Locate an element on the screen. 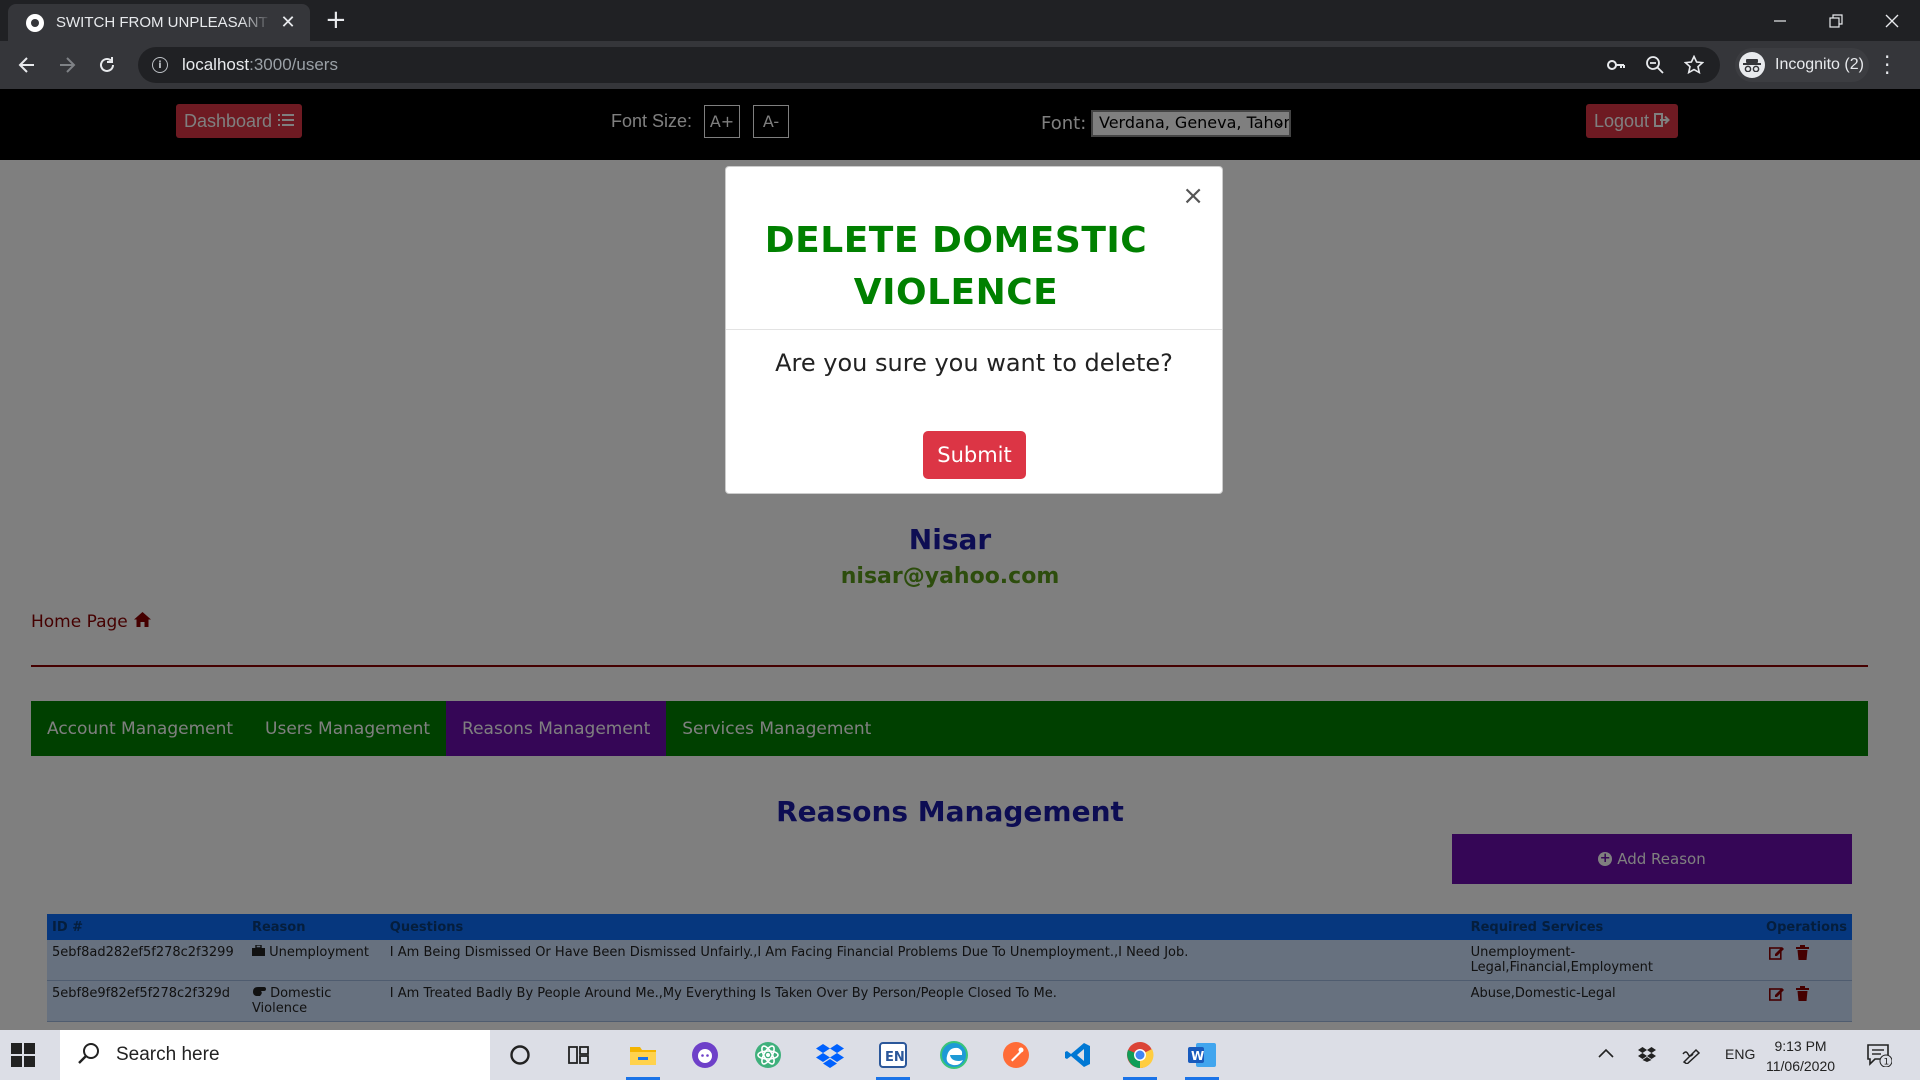 The width and height of the screenshot is (1920, 1080). dropbox-icon is located at coordinates (830, 1055).